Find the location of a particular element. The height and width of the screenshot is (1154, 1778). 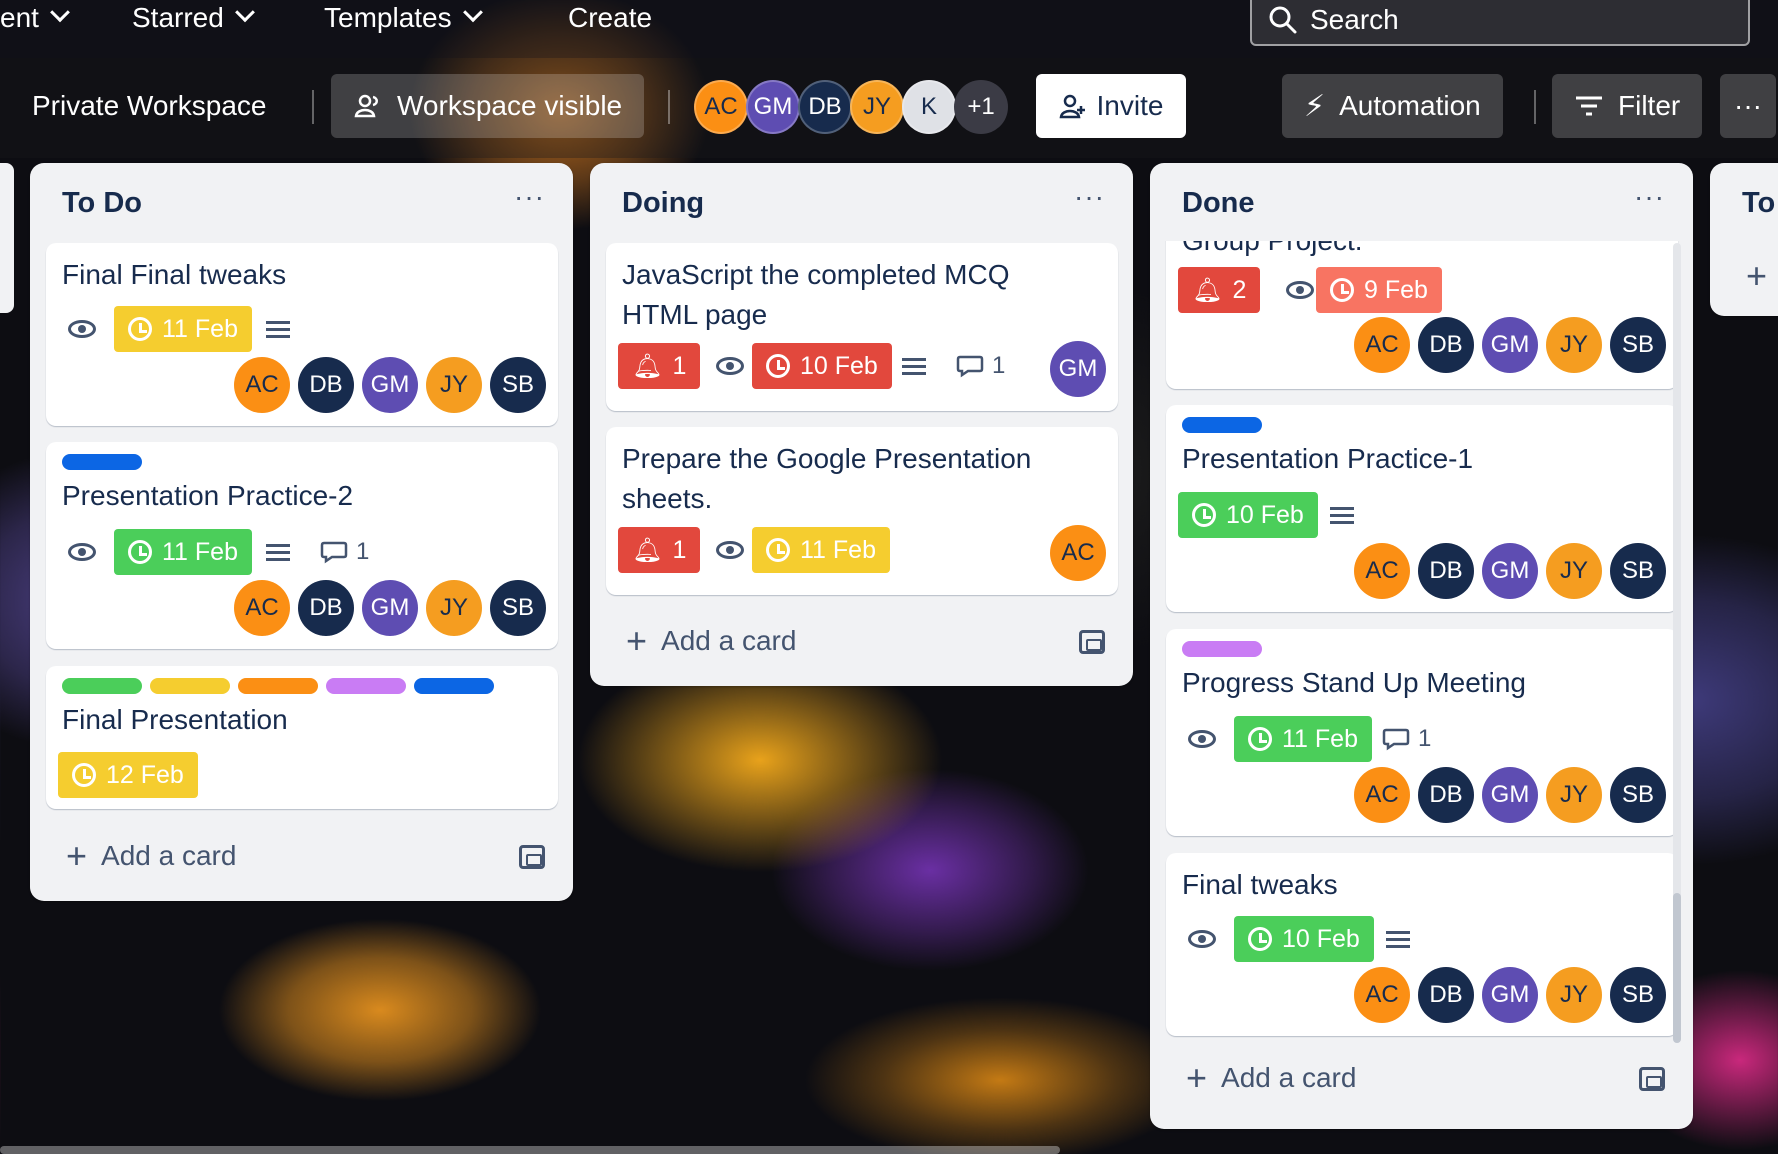

card-title: Final Final tweaks is located at coordinates (174, 274).